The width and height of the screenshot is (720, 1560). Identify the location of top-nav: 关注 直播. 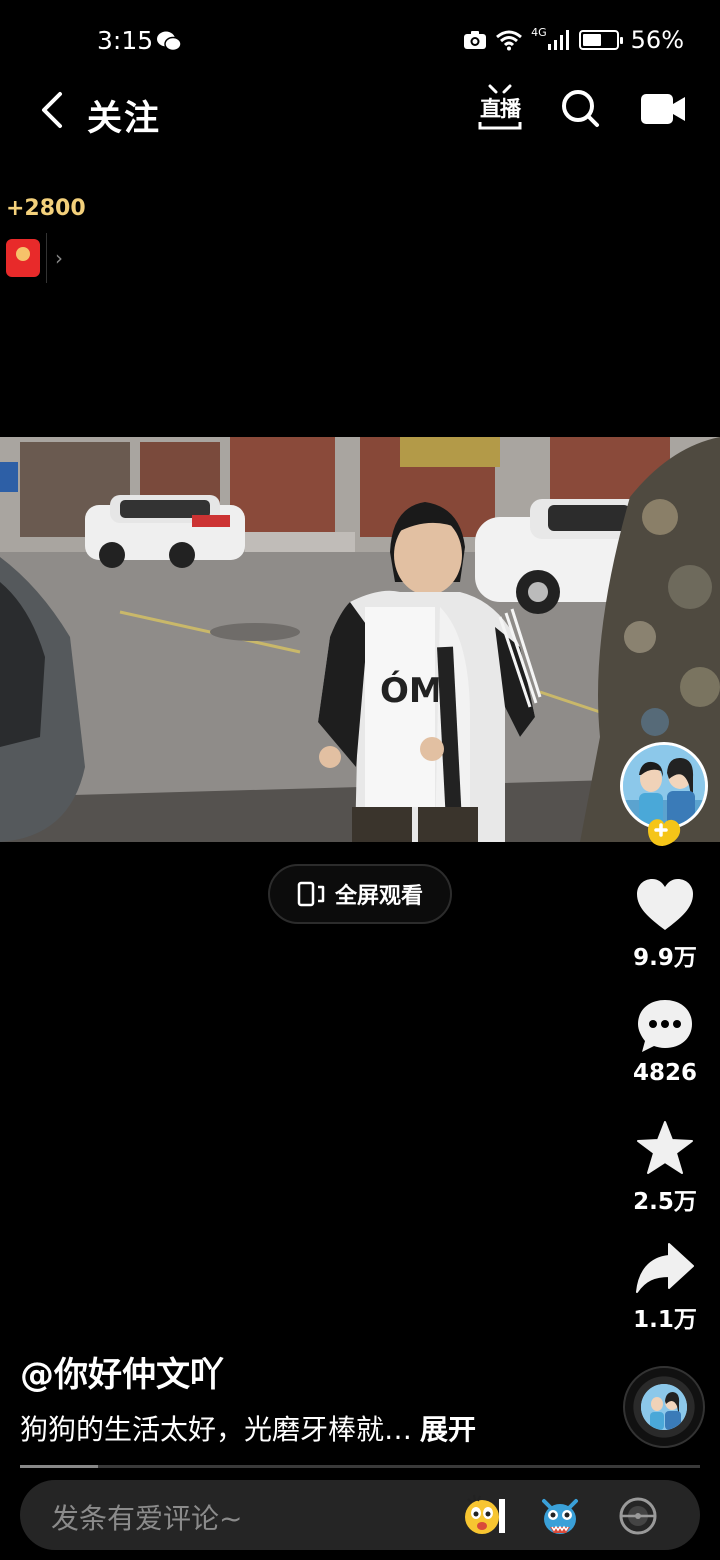
(360, 112).